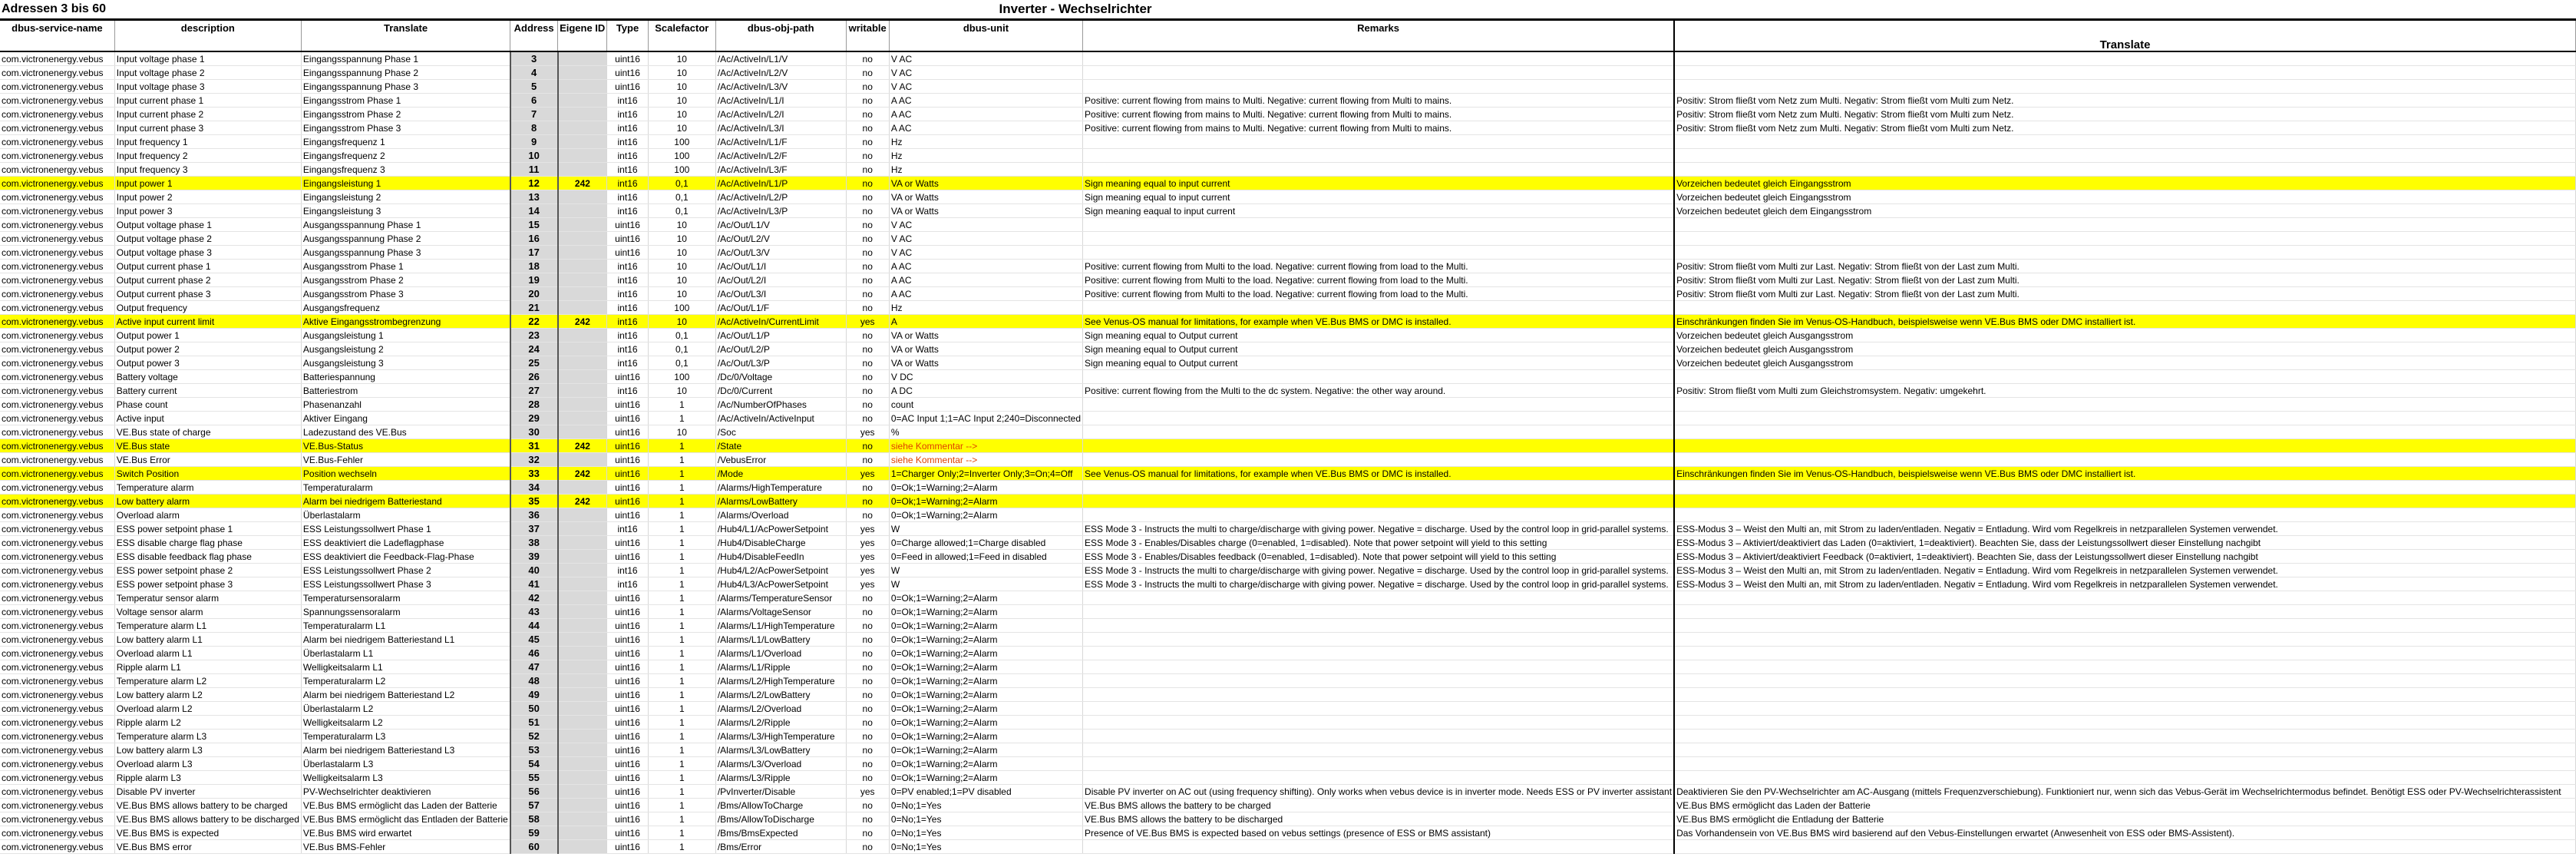 The image size is (2576, 857). What do you see at coordinates (986, 653) in the screenshot?
I see `cell-dbus-unit: 0=Ok;1=Warning;2=Alarm` at bounding box center [986, 653].